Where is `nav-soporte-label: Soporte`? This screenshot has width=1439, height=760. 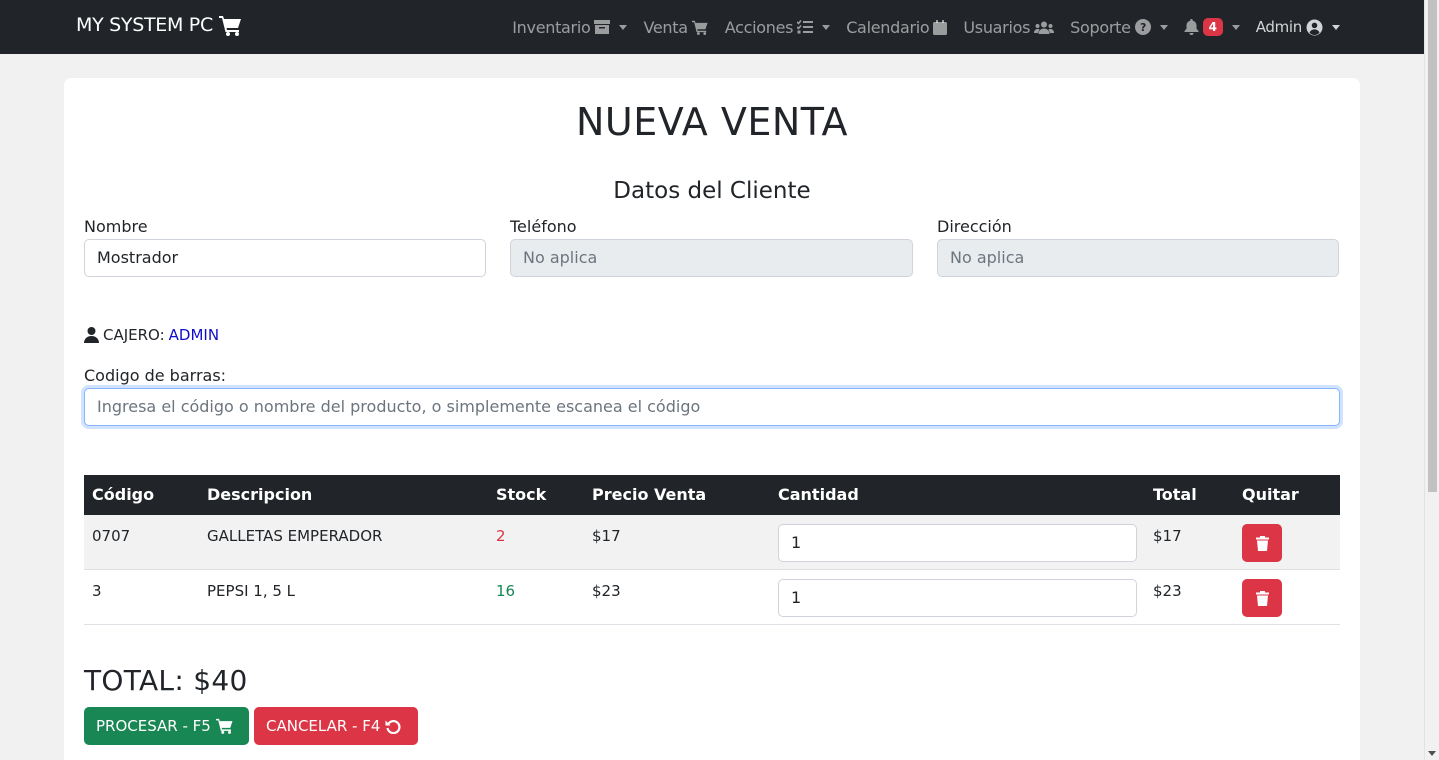 nav-soporte-label: Soporte is located at coordinates (1100, 27).